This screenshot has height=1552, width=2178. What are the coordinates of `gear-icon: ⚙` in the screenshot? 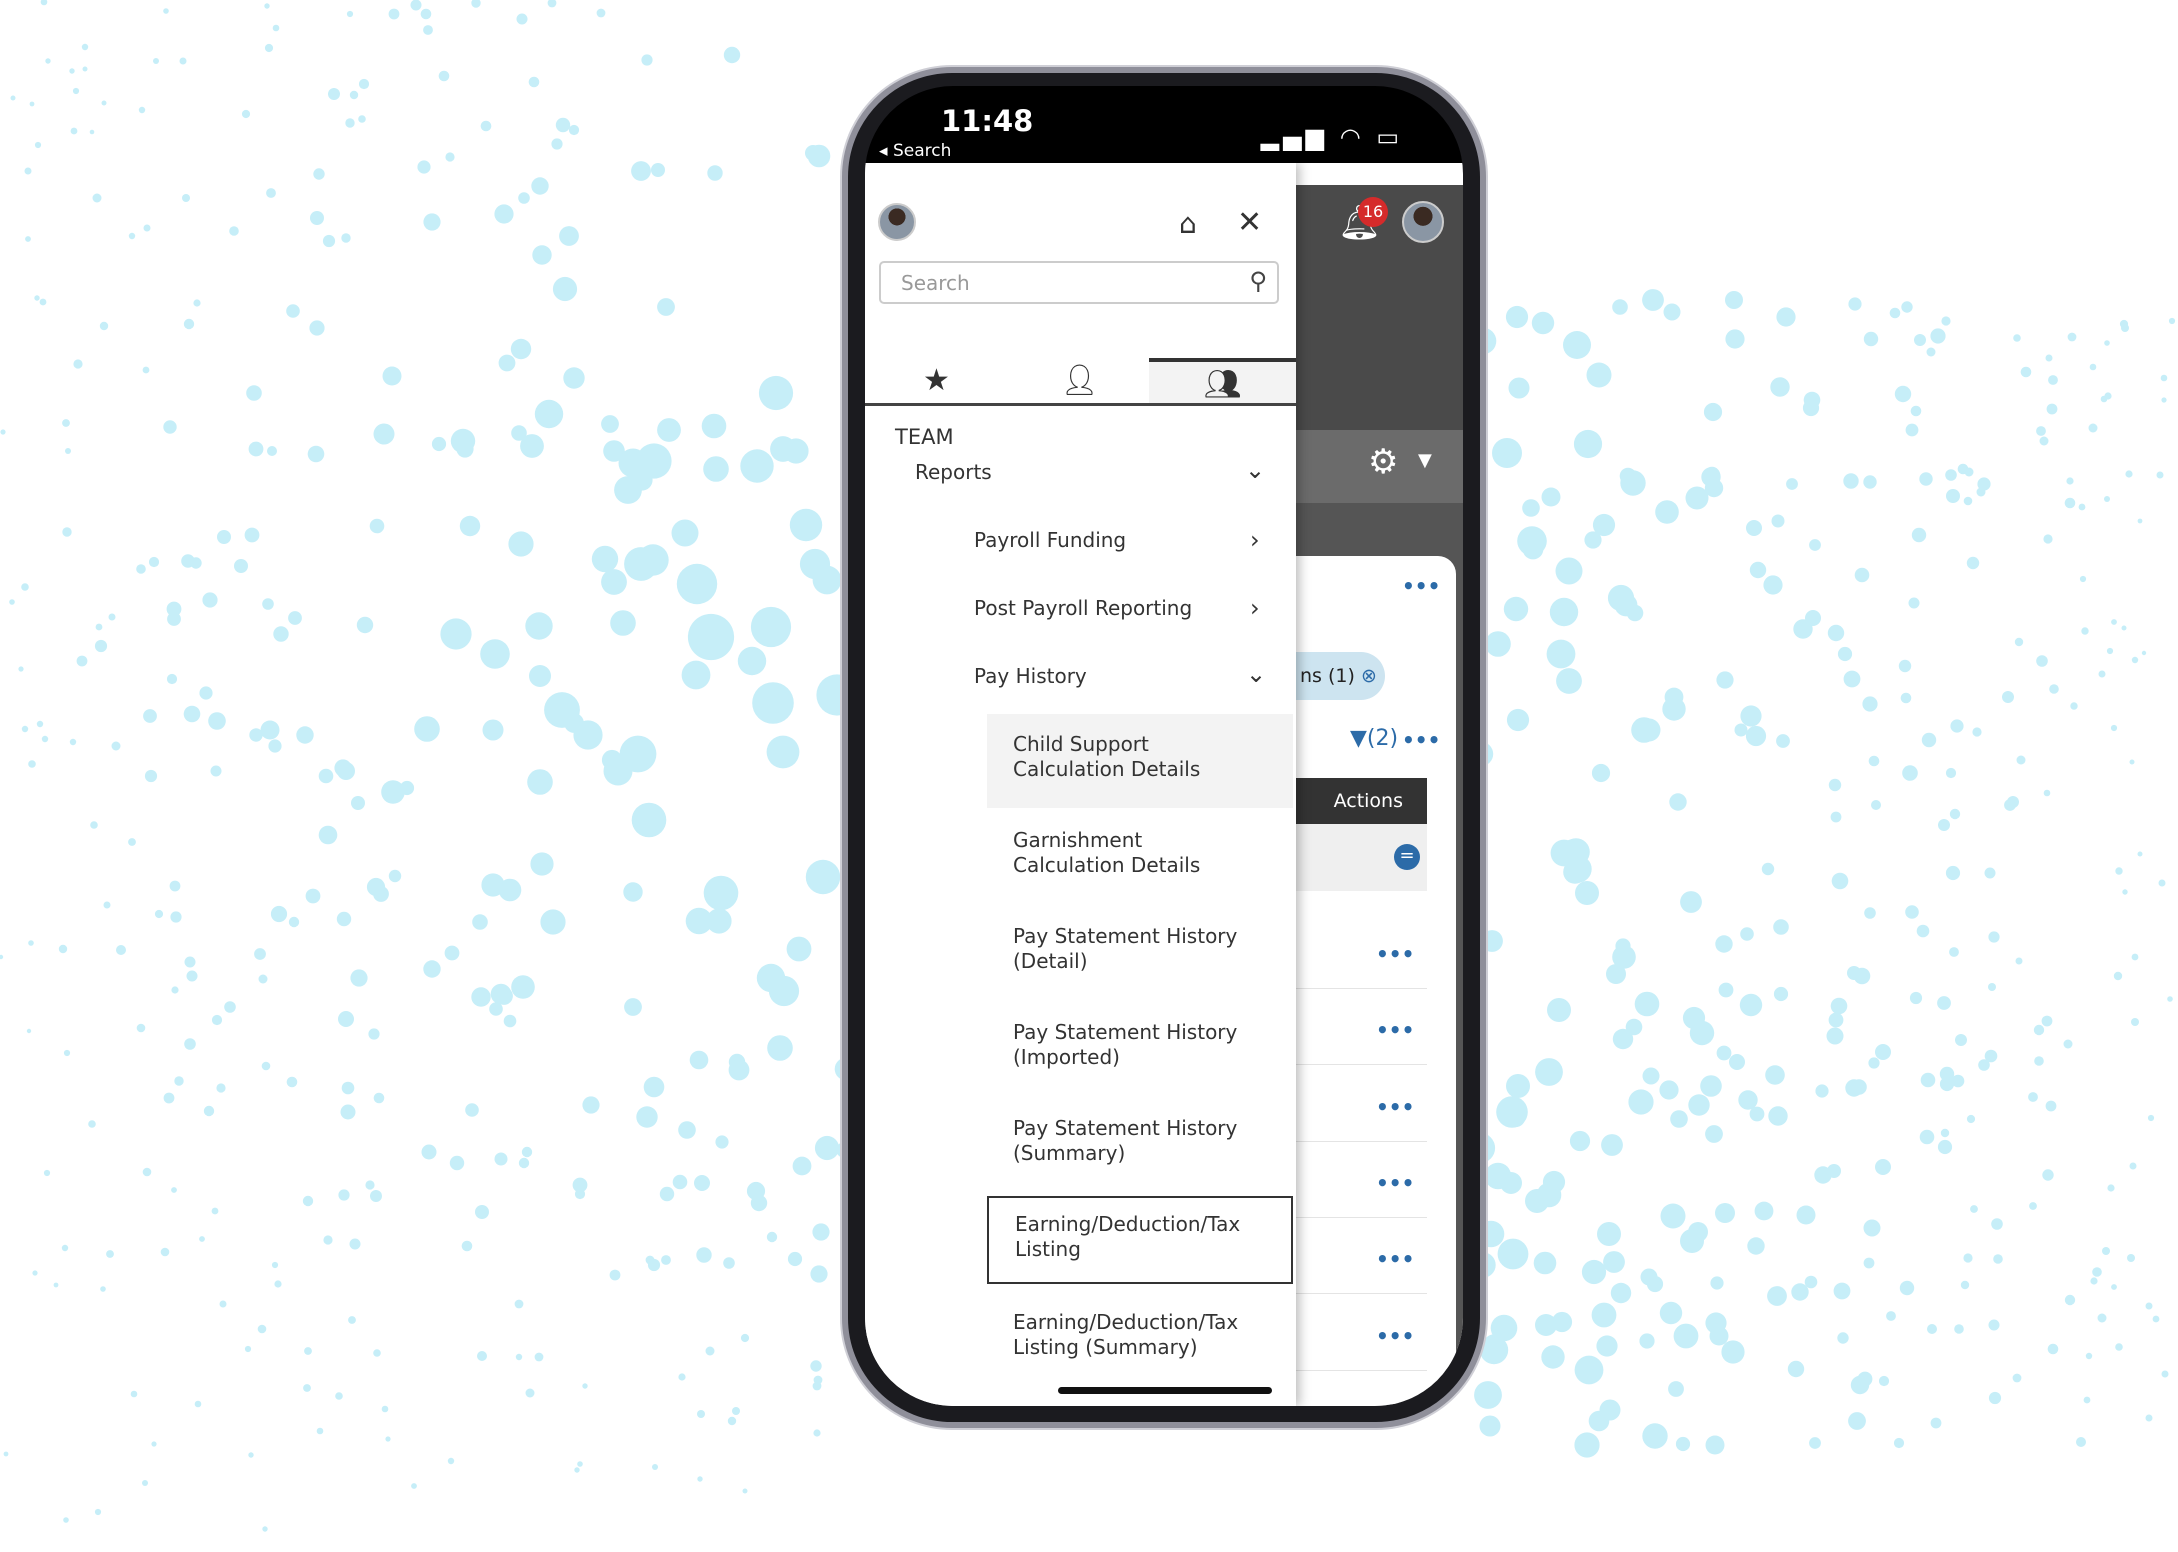 It's located at (1383, 462).